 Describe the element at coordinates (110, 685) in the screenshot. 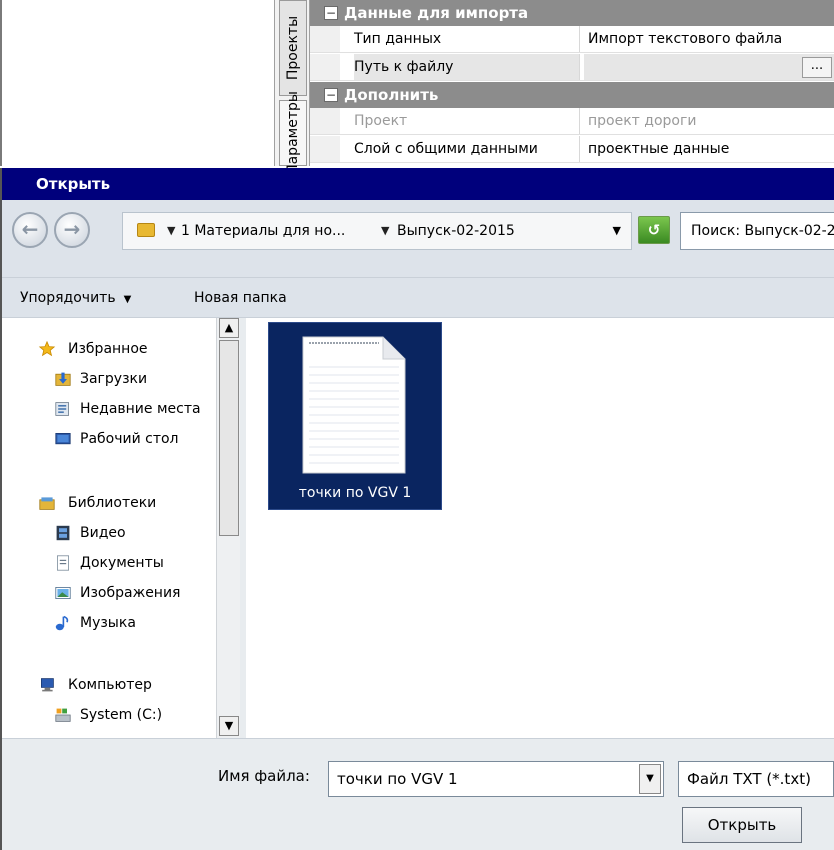

I see `nav-label: Компьютер` at that location.